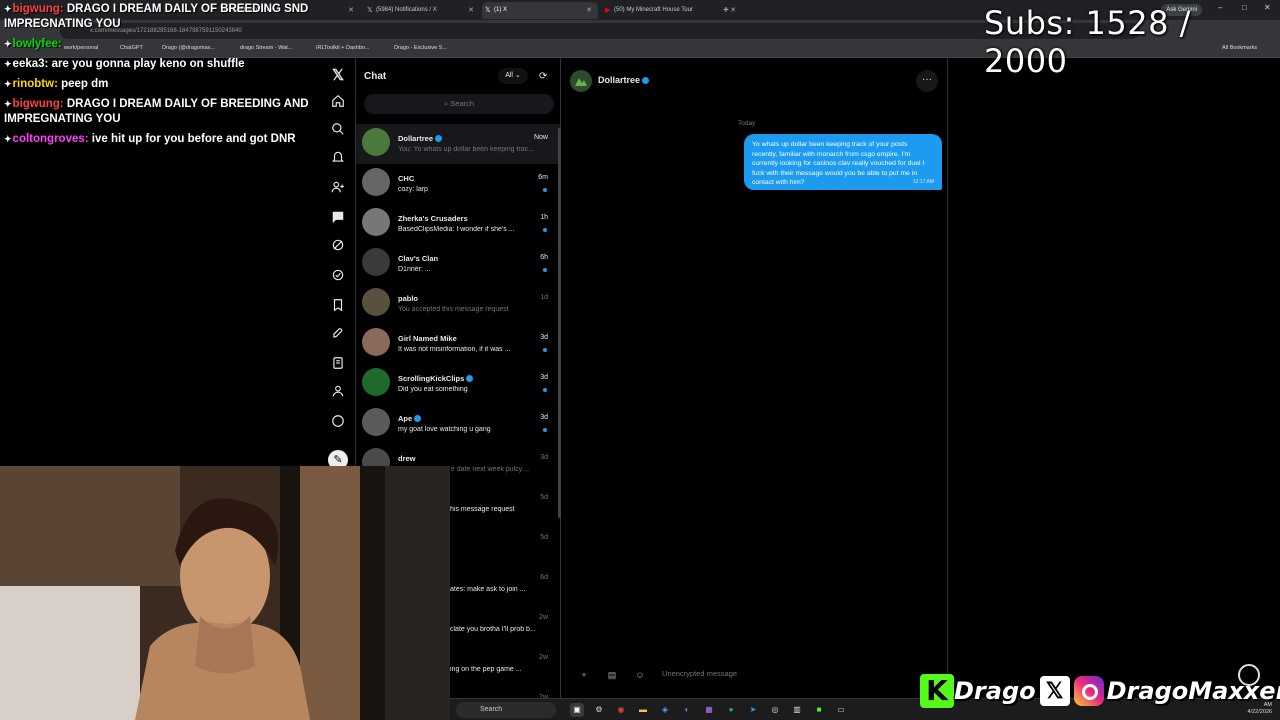  I want to click on conversation-item: pablo You accepted this message request 1d, so click(458, 304).